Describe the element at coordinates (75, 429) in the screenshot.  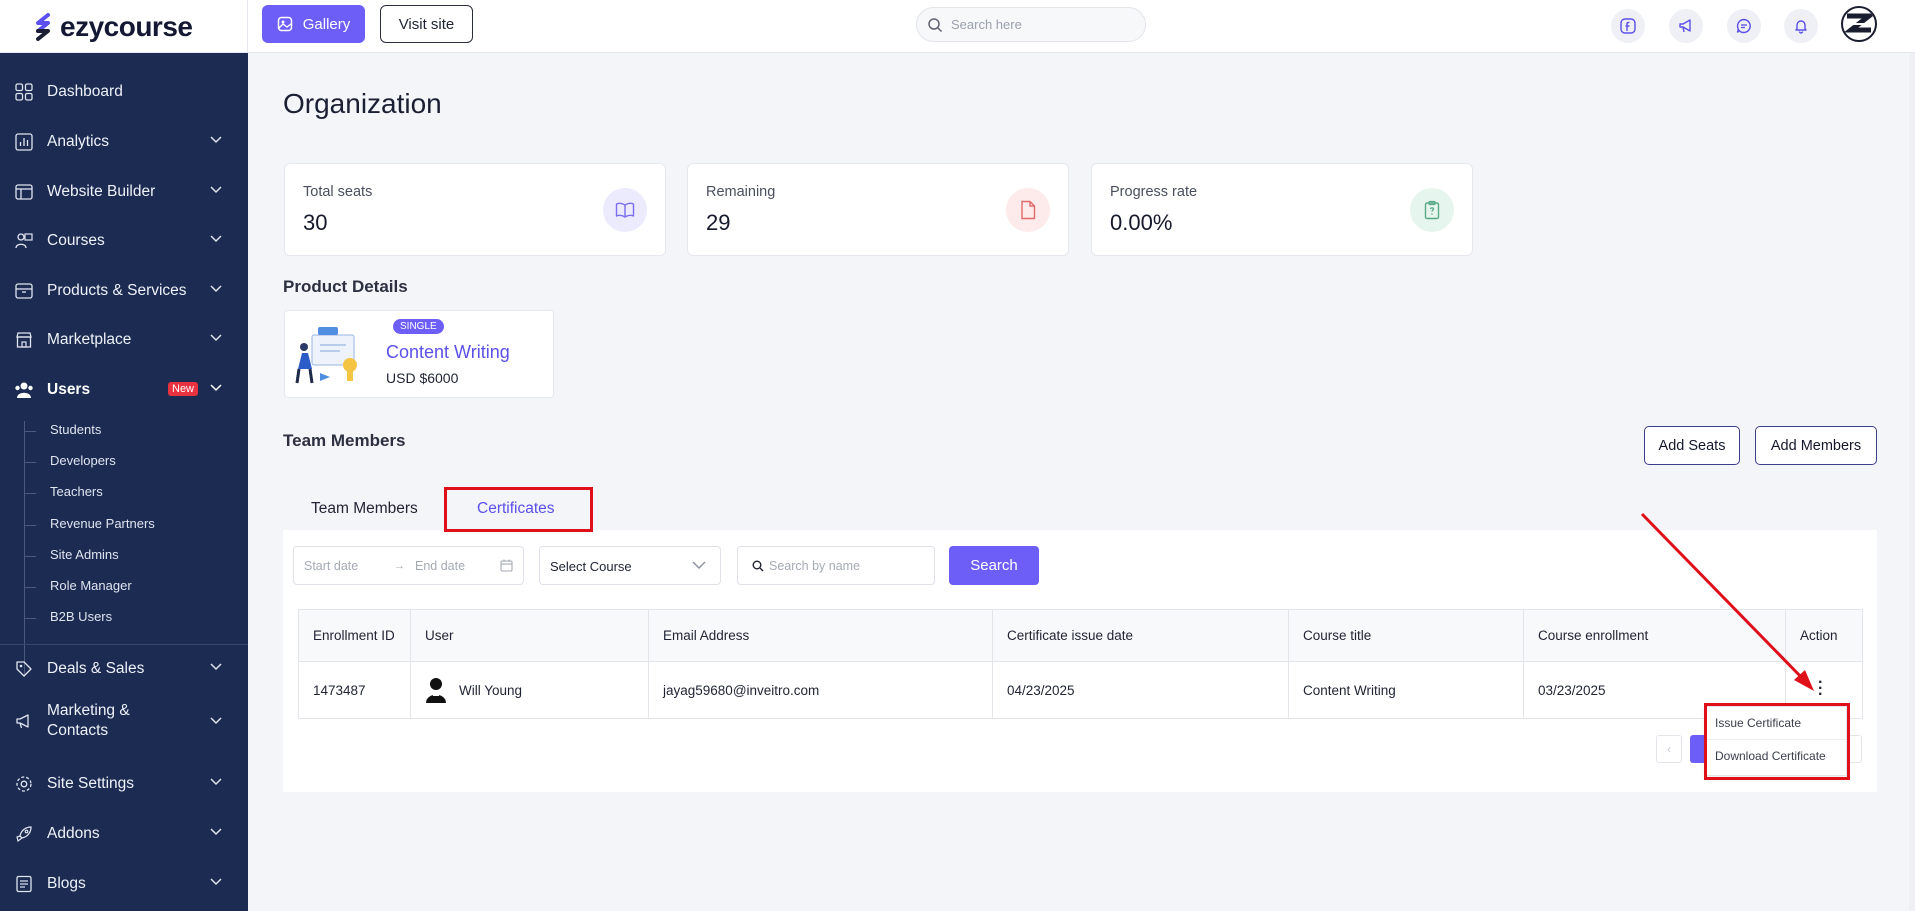
I see `sidebar-subitem-students: Students` at that location.